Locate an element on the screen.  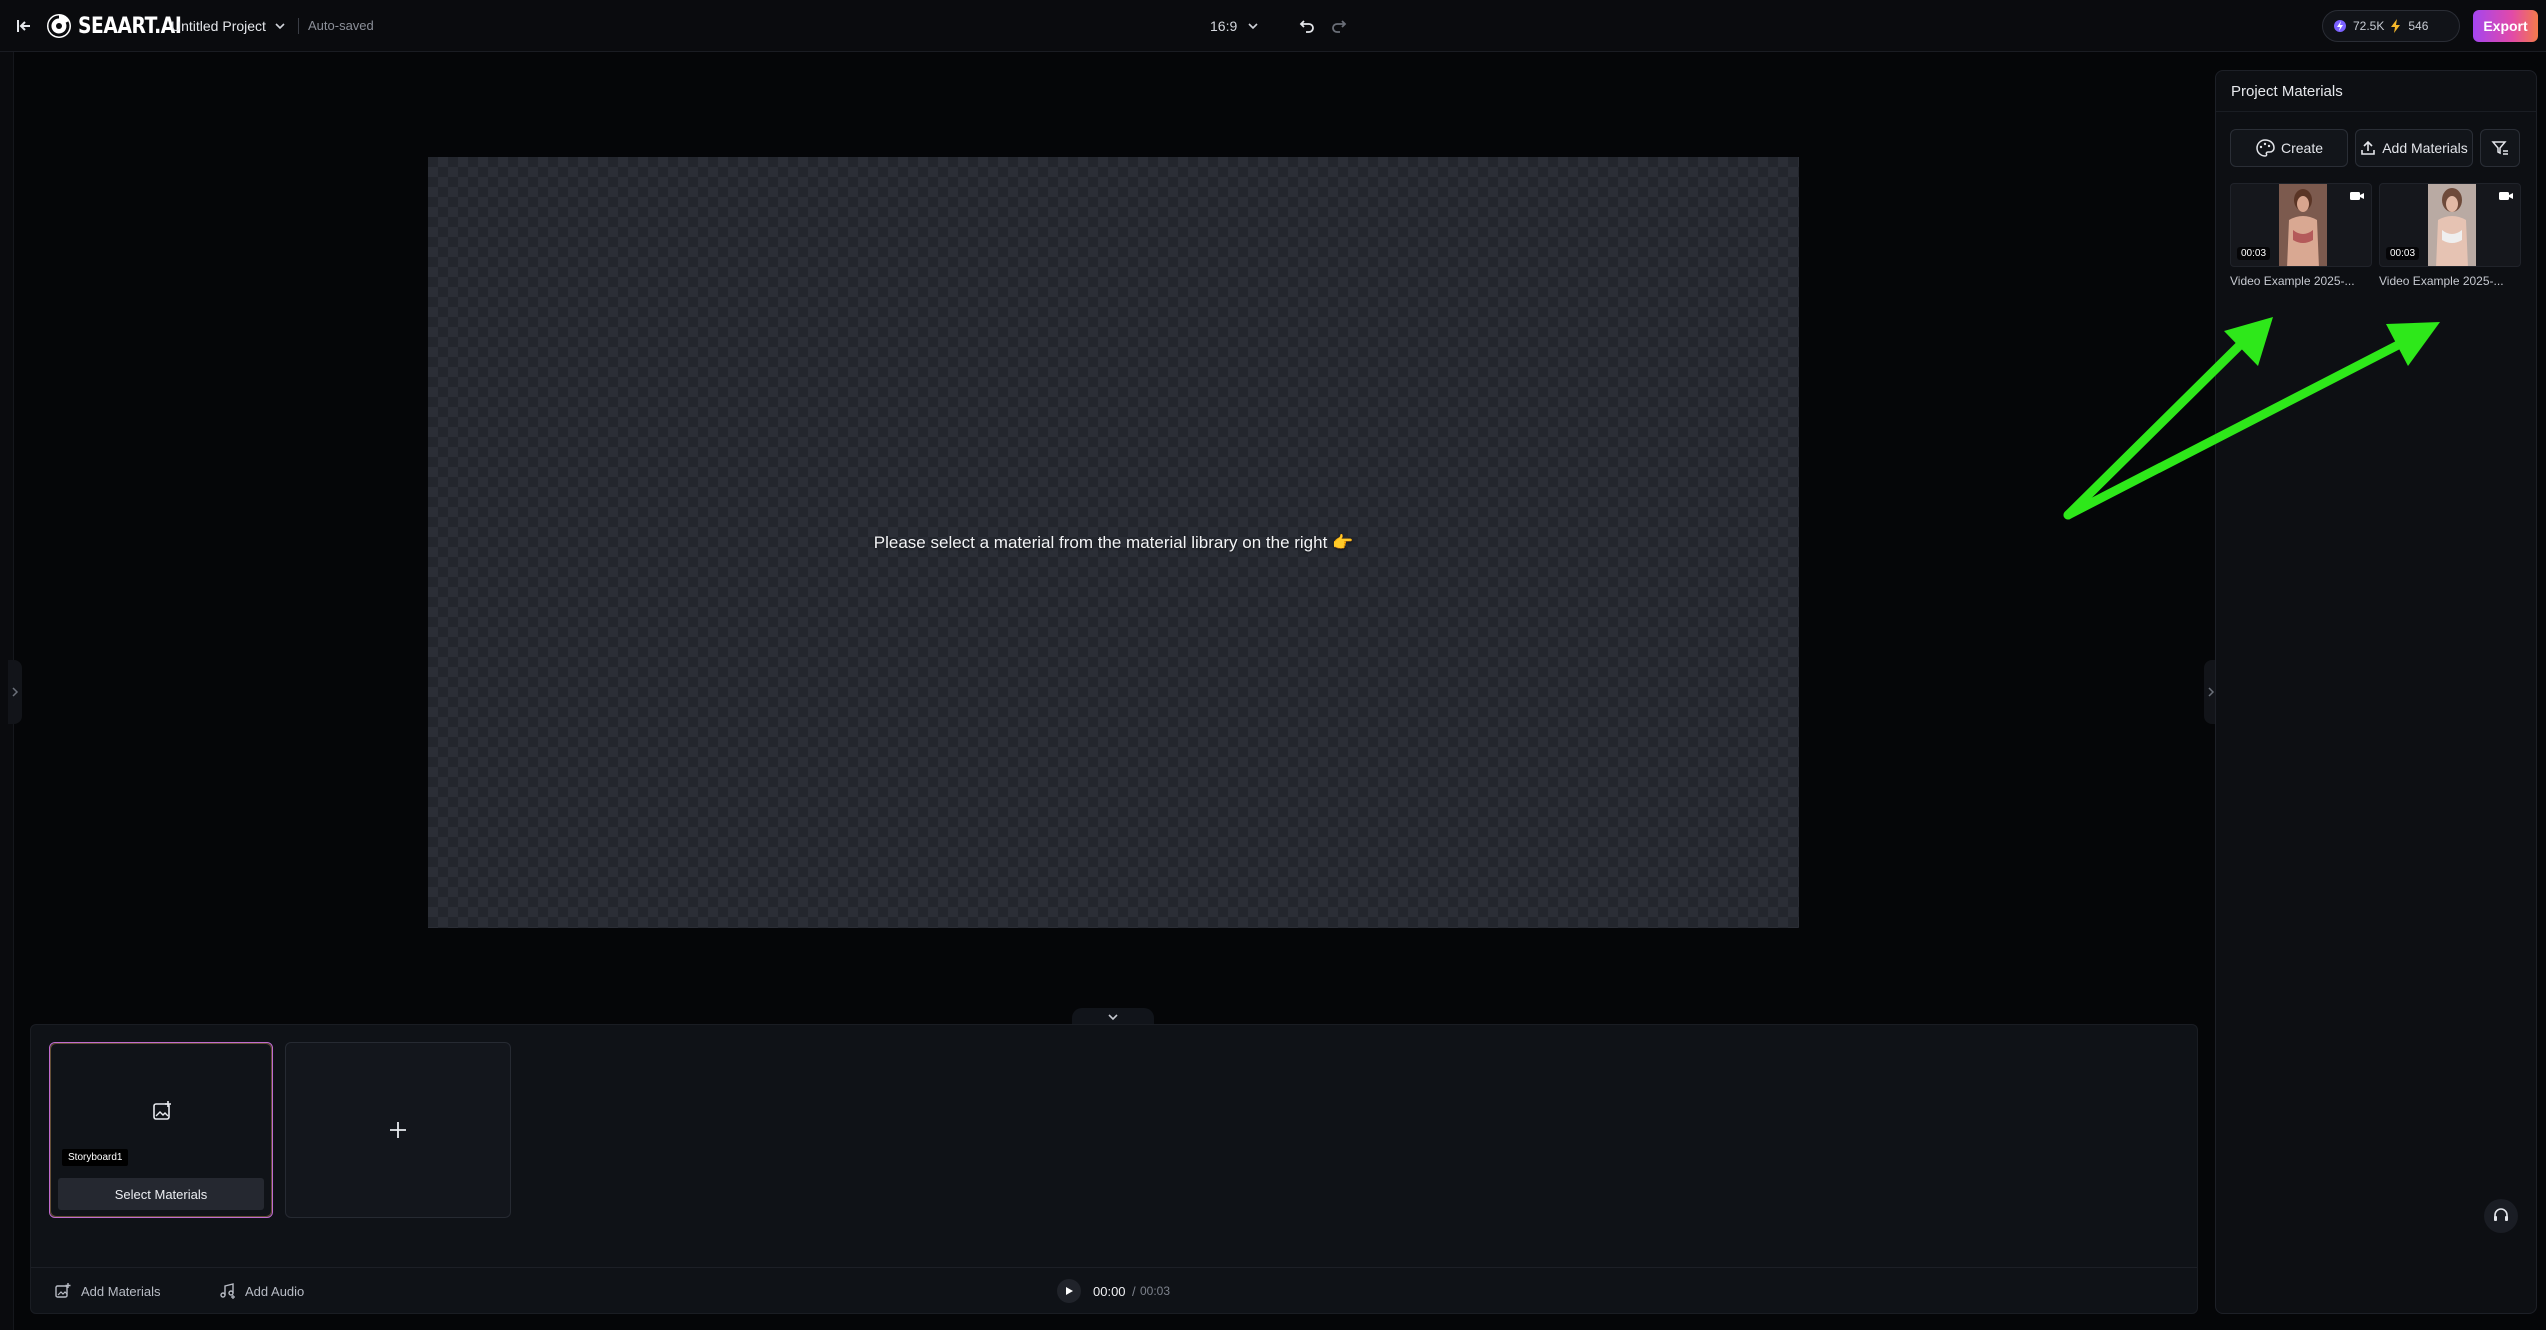
filter-button is located at coordinates (2500, 148).